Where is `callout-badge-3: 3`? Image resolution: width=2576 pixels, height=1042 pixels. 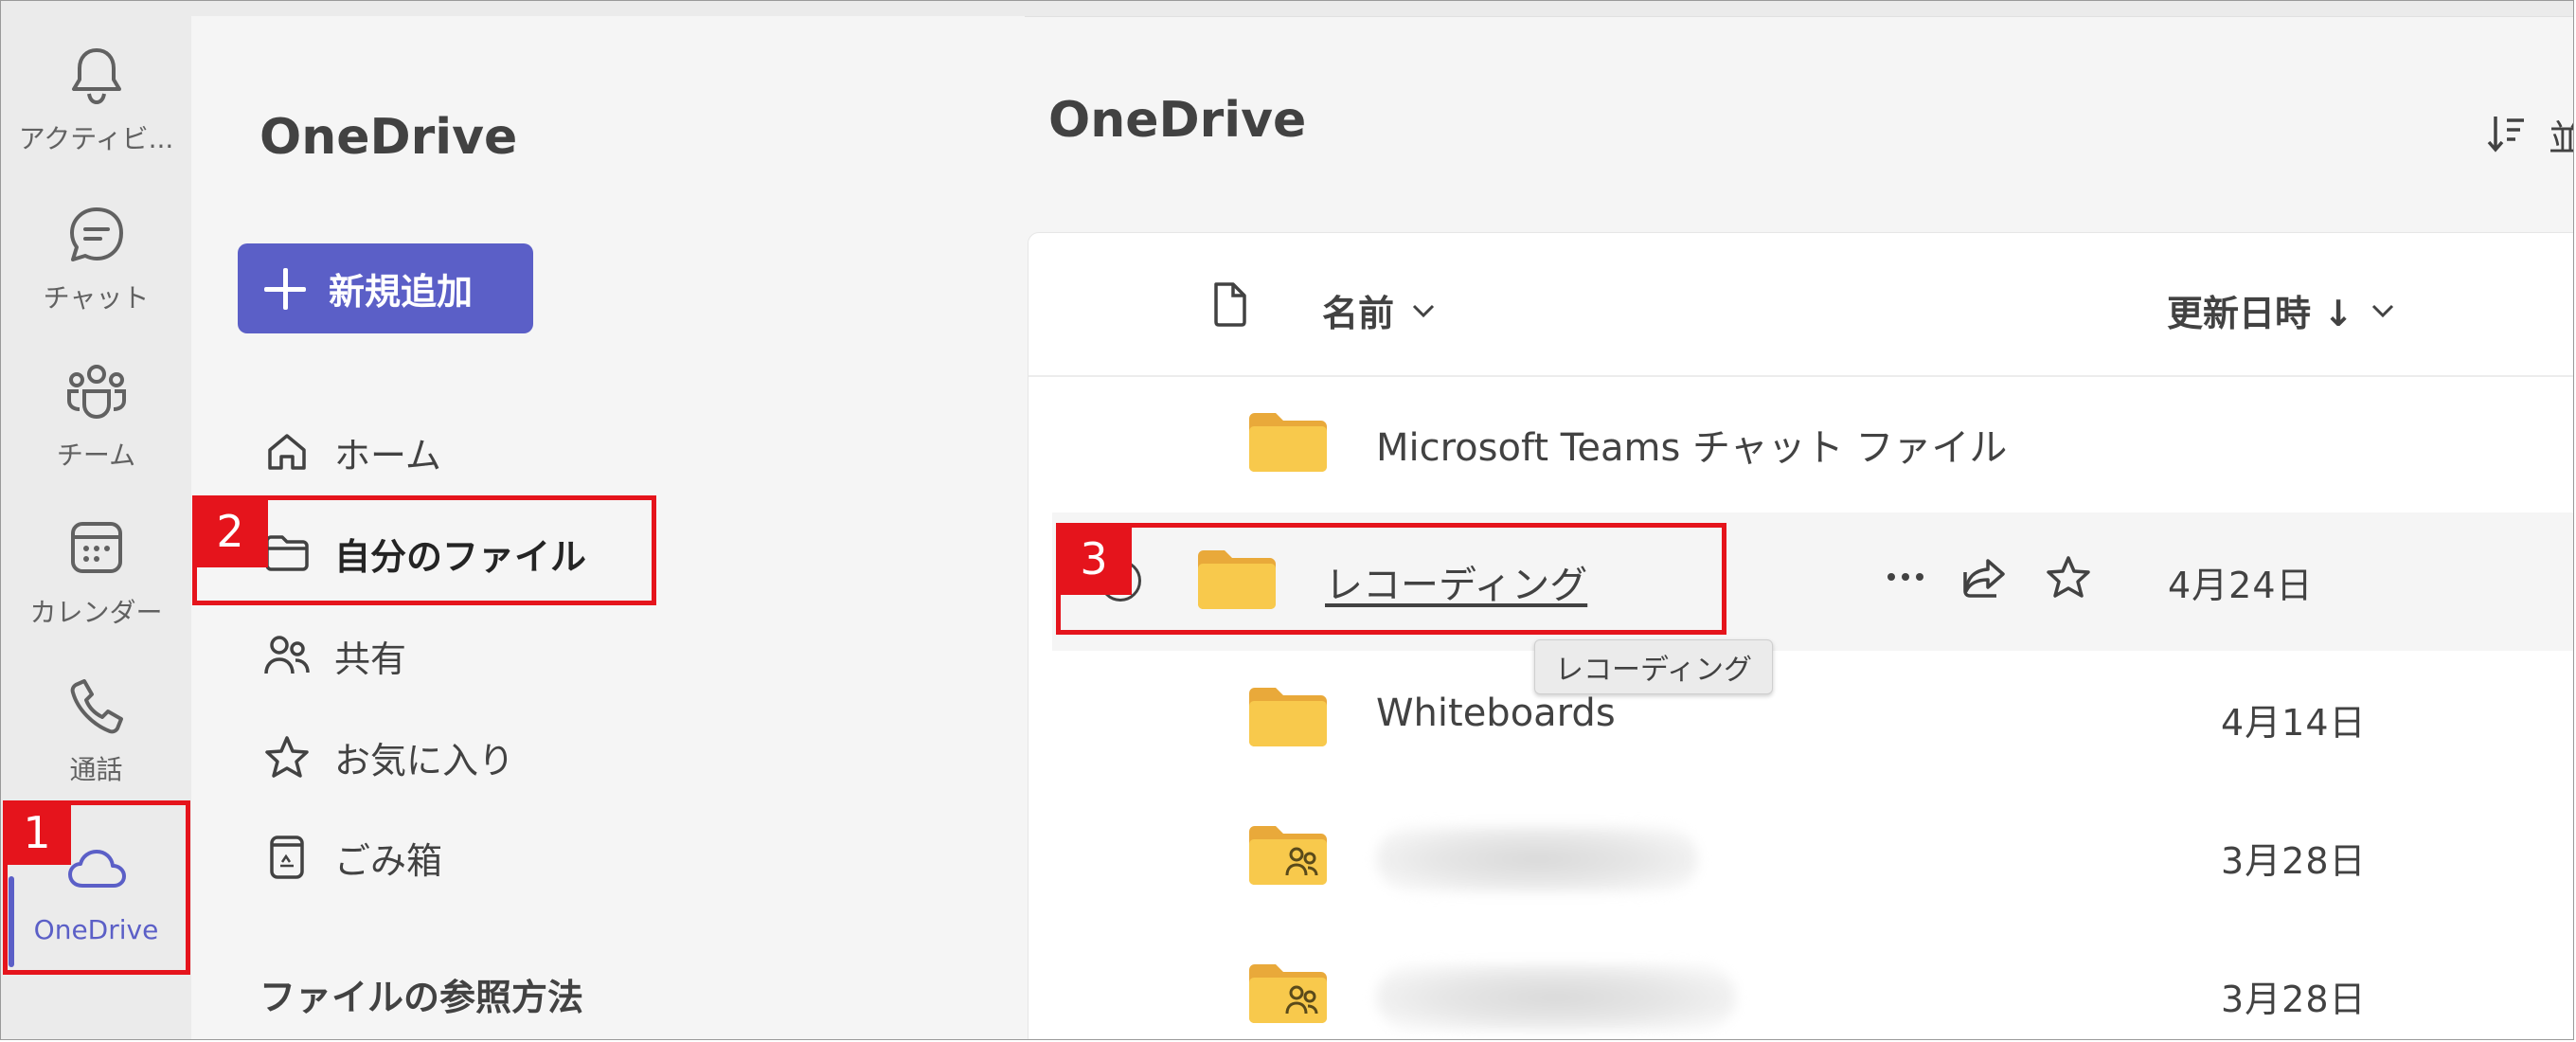
callout-badge-3: 3 is located at coordinates (1094, 559).